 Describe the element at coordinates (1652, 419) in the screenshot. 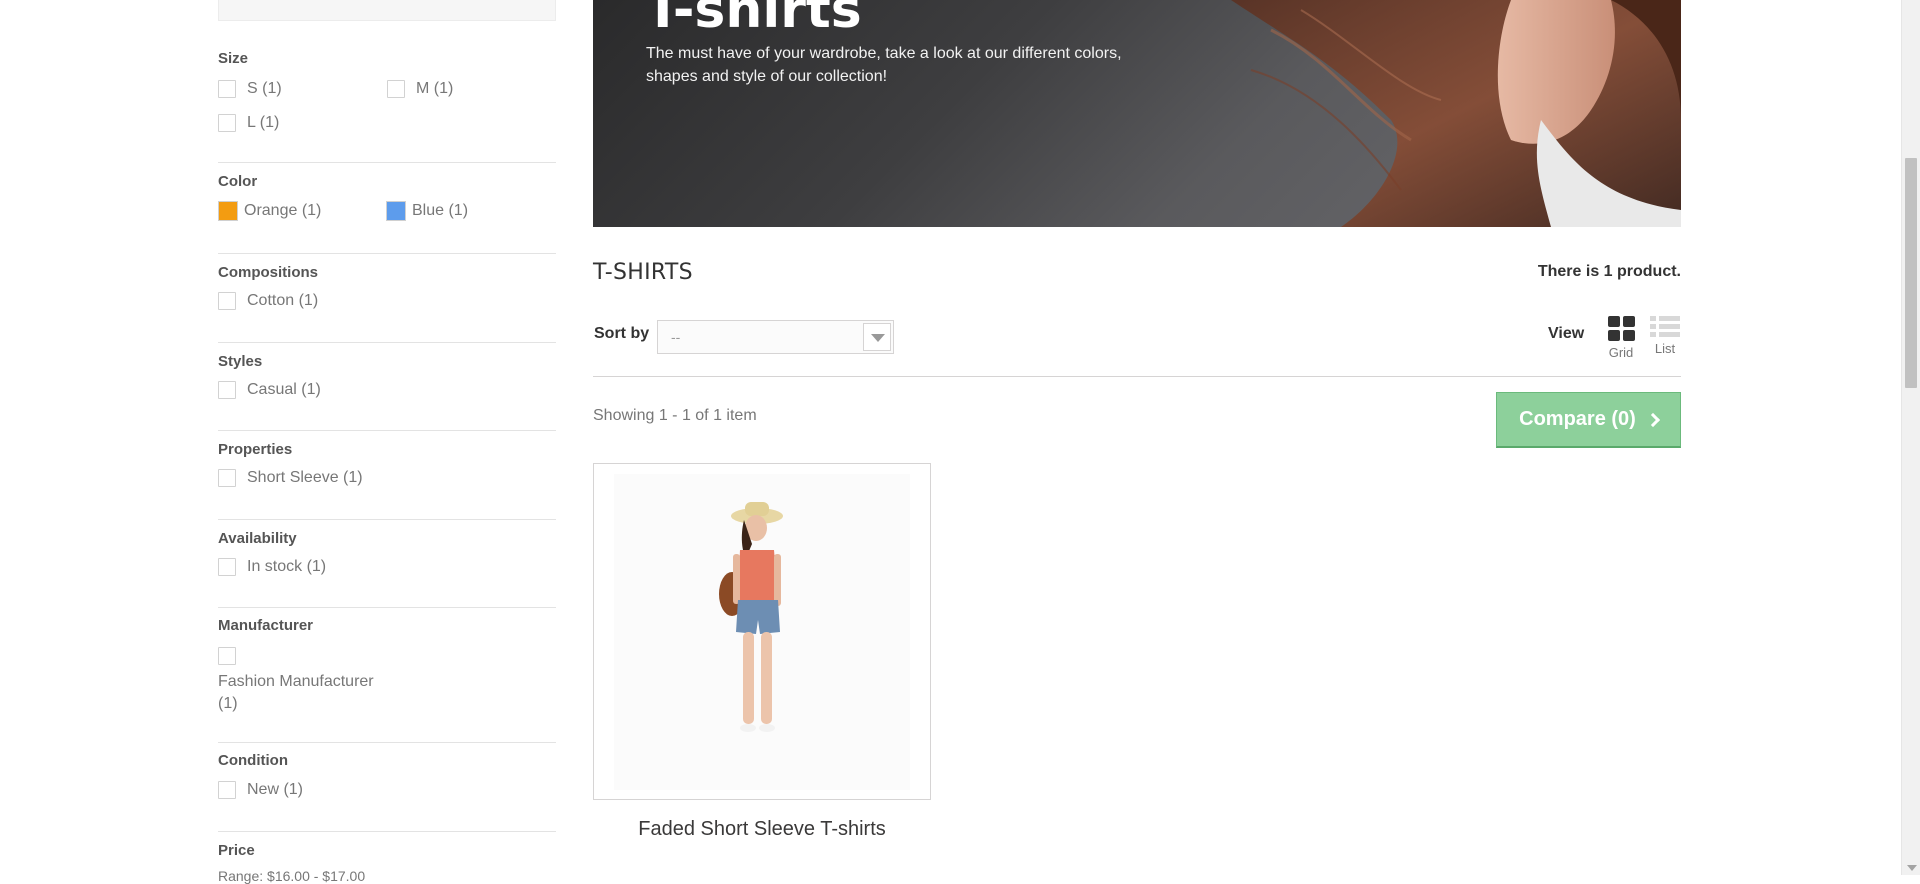

I see `chevron-right-icon` at that location.